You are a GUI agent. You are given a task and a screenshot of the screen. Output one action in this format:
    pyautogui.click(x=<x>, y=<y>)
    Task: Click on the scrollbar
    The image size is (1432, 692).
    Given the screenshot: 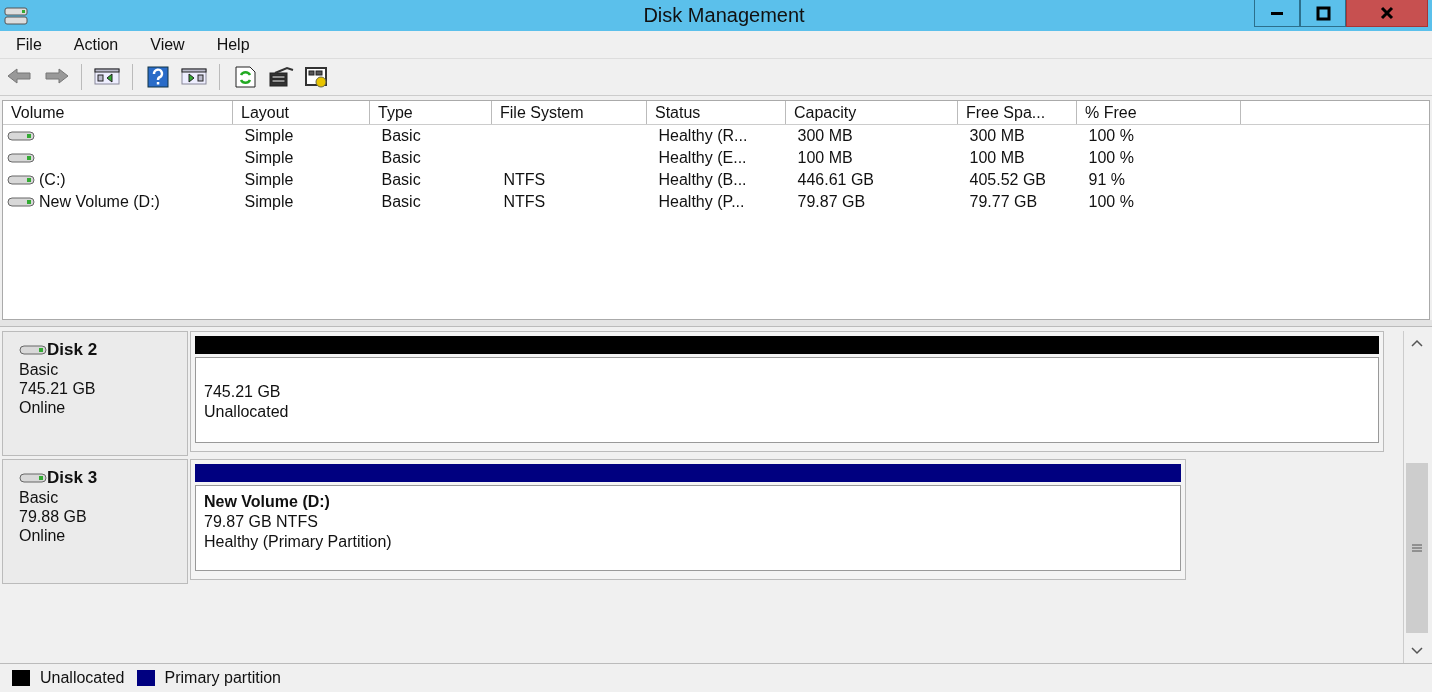 What is the action you would take?
    pyautogui.click(x=1416, y=497)
    